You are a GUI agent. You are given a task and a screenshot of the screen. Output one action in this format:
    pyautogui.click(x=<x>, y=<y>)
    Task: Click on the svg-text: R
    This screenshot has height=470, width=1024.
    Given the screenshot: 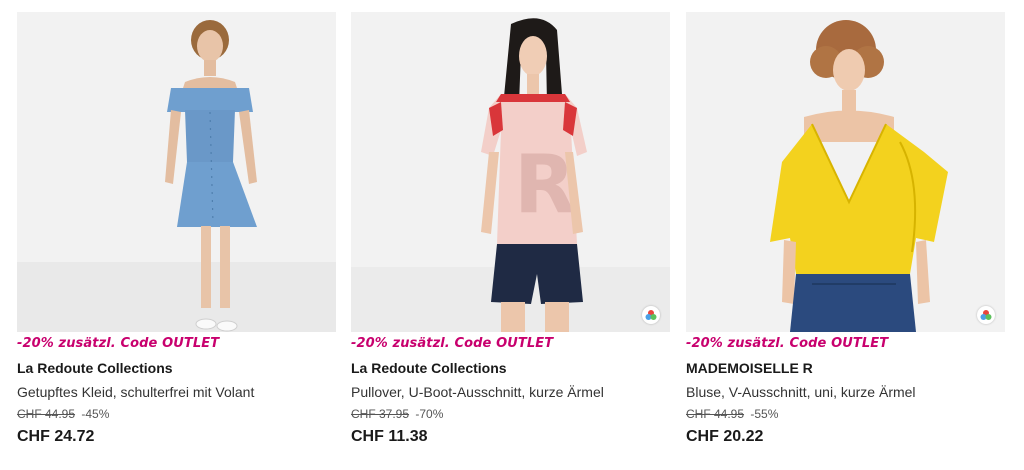 What is the action you would take?
    pyautogui.click(x=545, y=184)
    